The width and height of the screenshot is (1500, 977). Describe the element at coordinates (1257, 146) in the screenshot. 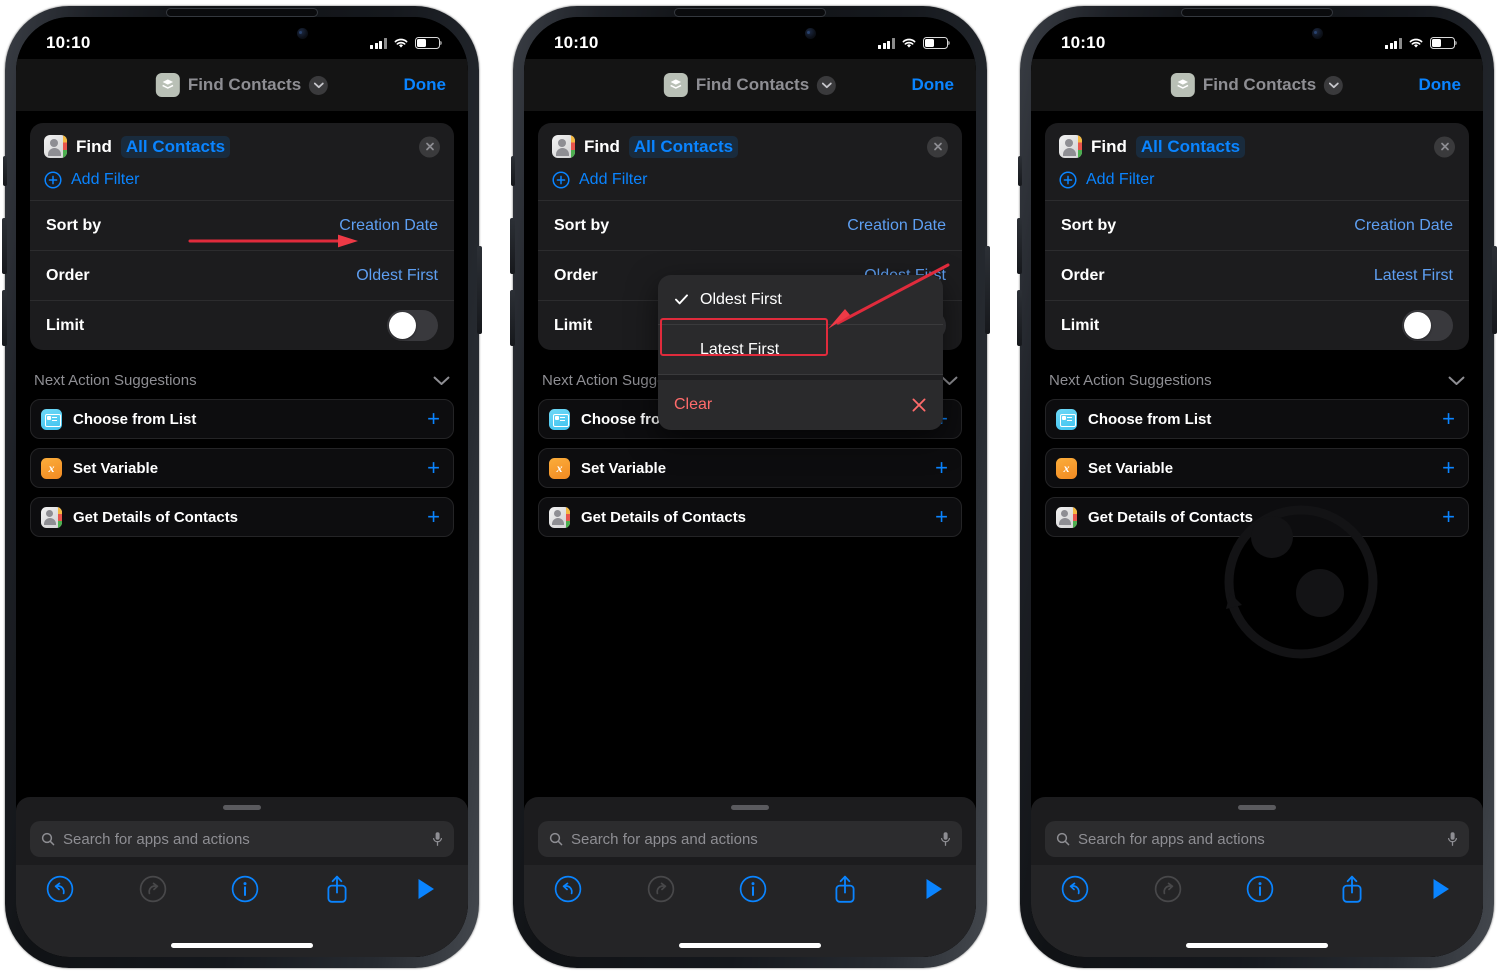

I see `find-line: Find All Contacts` at that location.